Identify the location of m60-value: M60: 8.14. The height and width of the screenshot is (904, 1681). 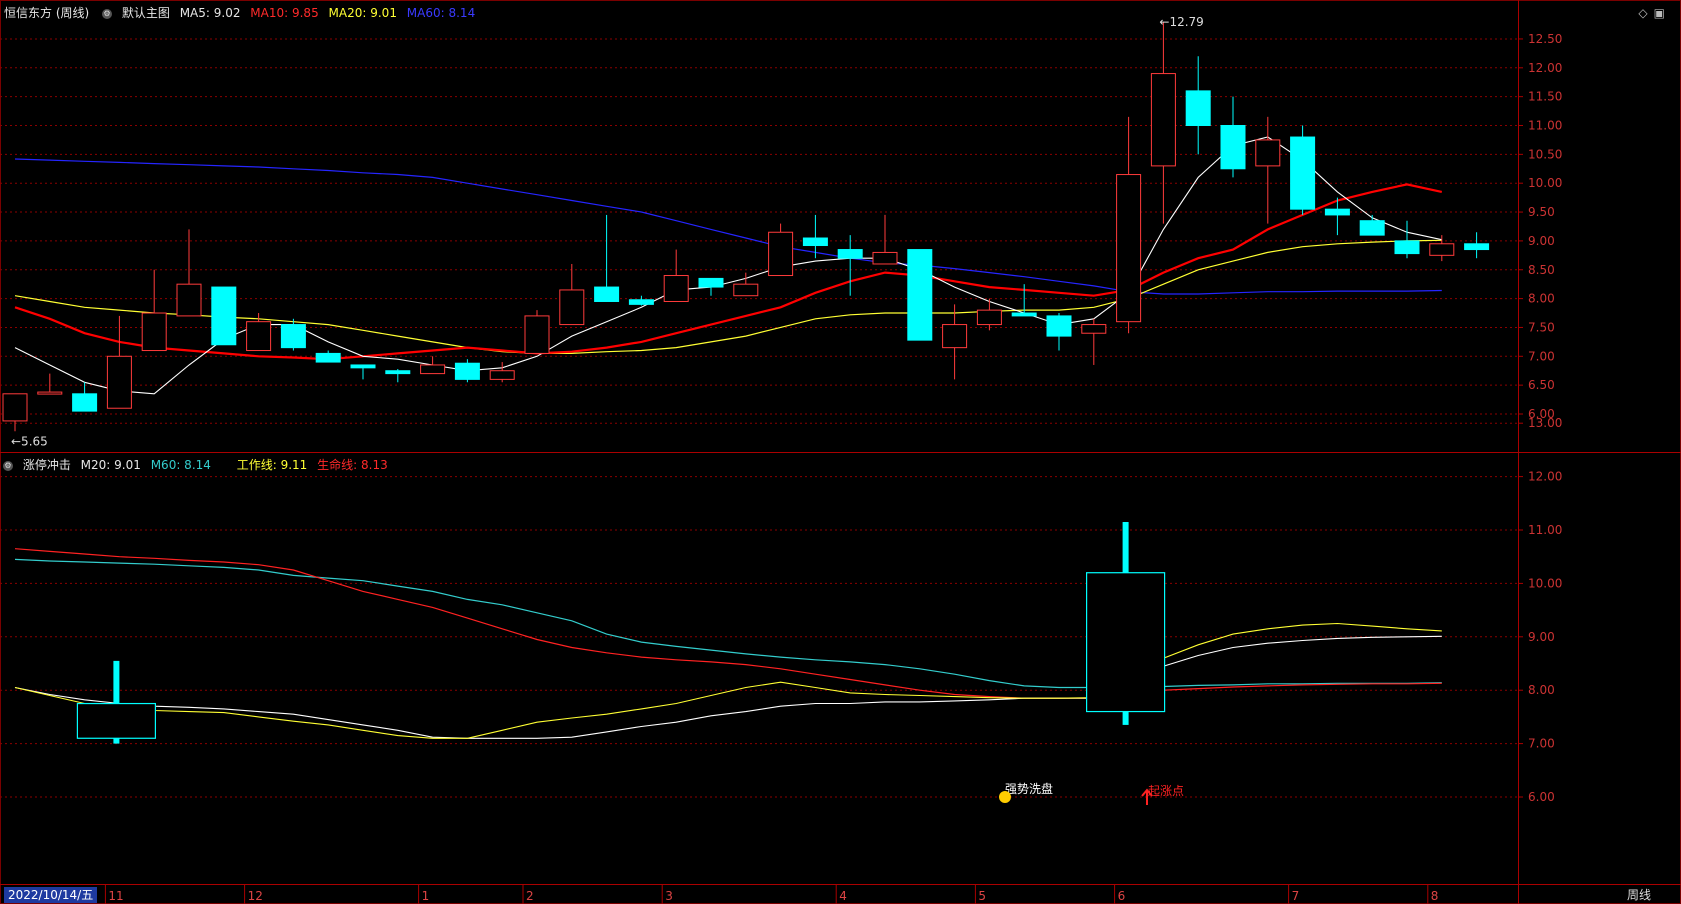
(180, 465).